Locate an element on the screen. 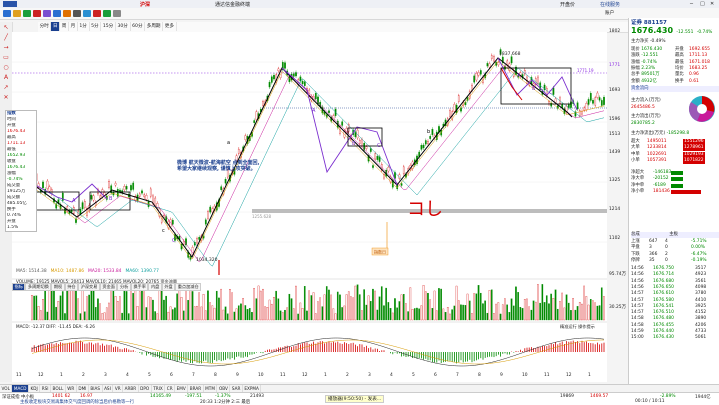 This screenshot has height=405, width=719. period-tab: 分时 is located at coordinates (44, 26).